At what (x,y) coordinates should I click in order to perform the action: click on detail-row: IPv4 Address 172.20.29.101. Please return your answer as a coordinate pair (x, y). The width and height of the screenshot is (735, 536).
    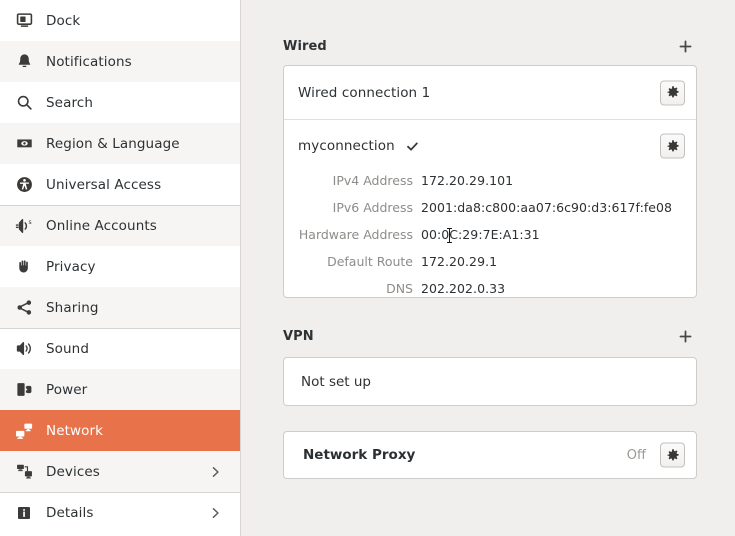
    Looking at the image, I should click on (490, 186).